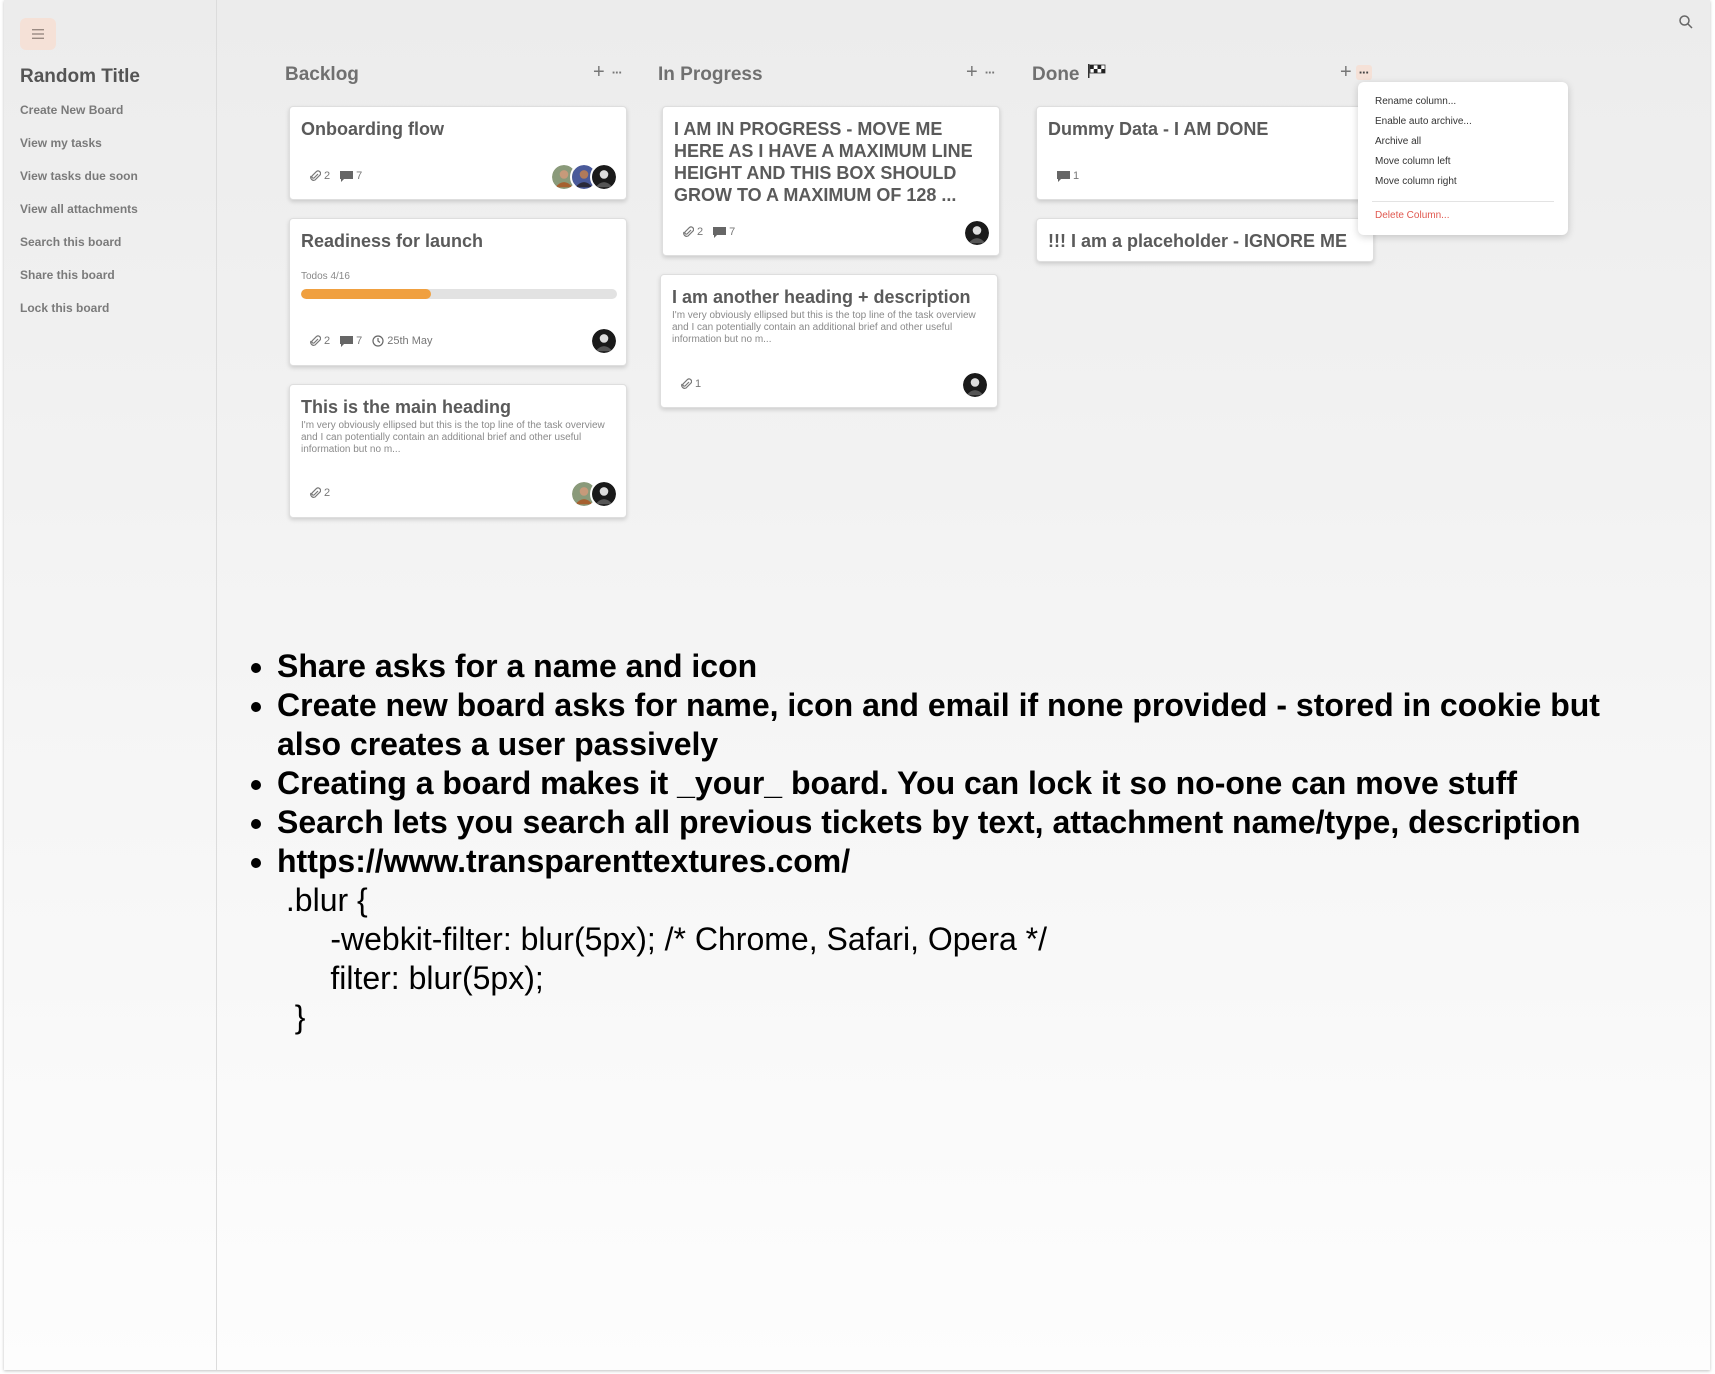 The image size is (1715, 1374). I want to click on board-title: Random Title, so click(80, 76).